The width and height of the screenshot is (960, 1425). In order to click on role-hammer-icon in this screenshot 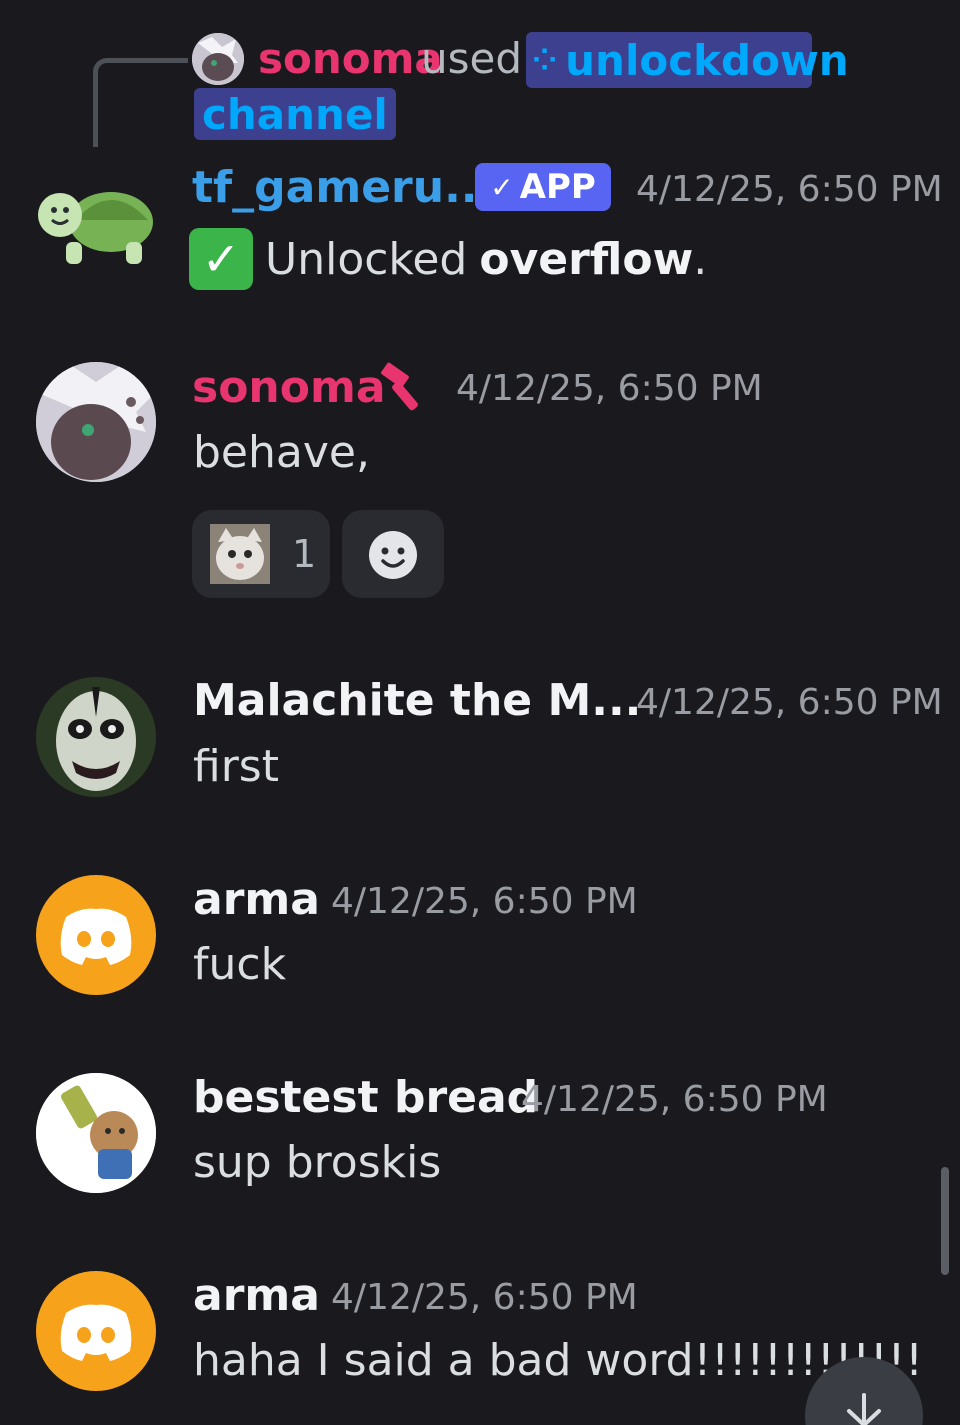, I will do `click(406, 388)`.